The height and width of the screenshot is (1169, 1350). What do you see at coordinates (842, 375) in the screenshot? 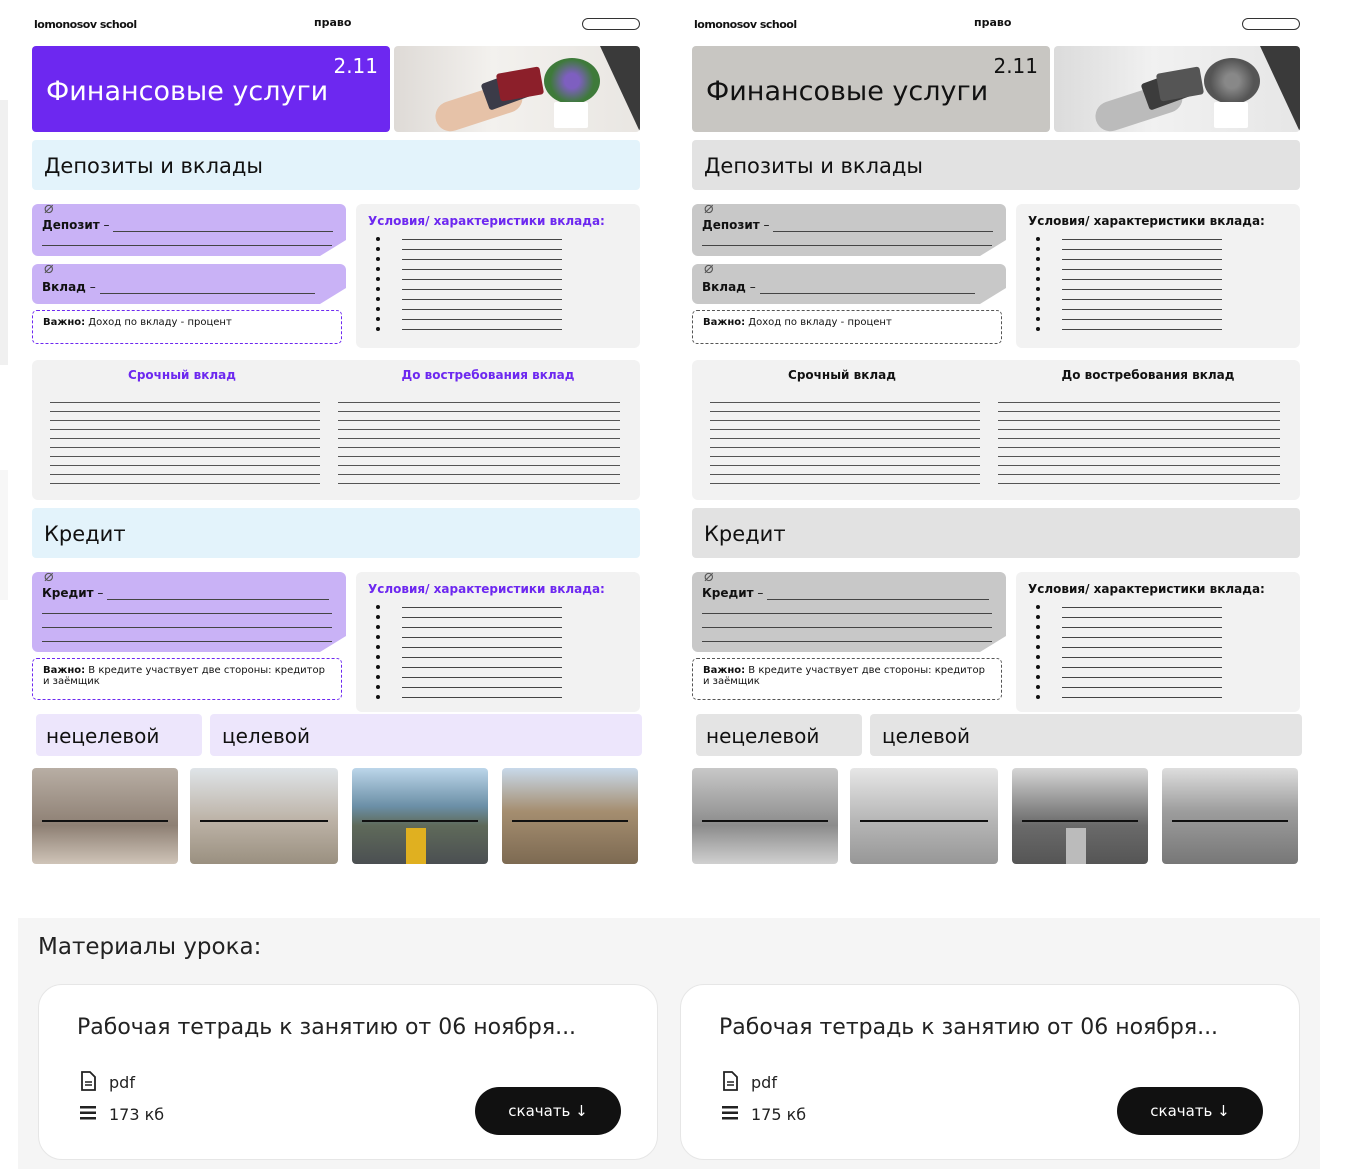
I see `term-deposit-heading: Срочный вклад` at bounding box center [842, 375].